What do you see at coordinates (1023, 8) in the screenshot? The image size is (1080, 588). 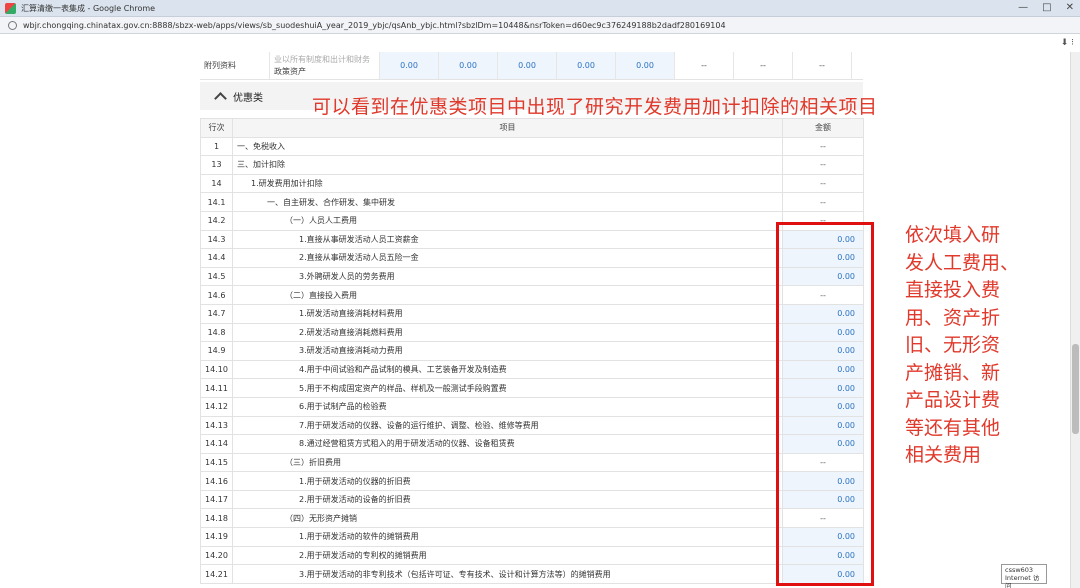 I see `minimize-button: —` at bounding box center [1023, 8].